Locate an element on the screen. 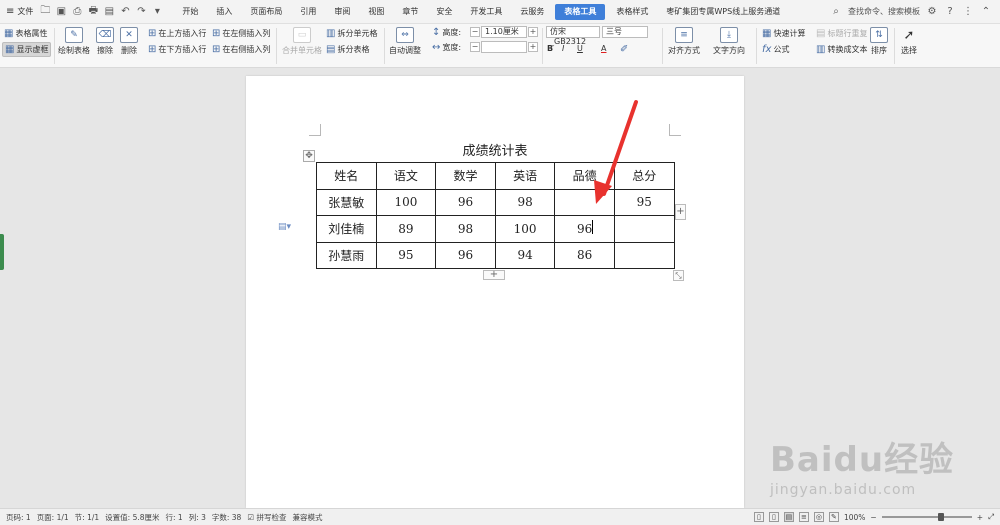 The width and height of the screenshot is (1000, 525). quick-calc-button: ▦ 快速计算 is located at coordinates (783, 33).